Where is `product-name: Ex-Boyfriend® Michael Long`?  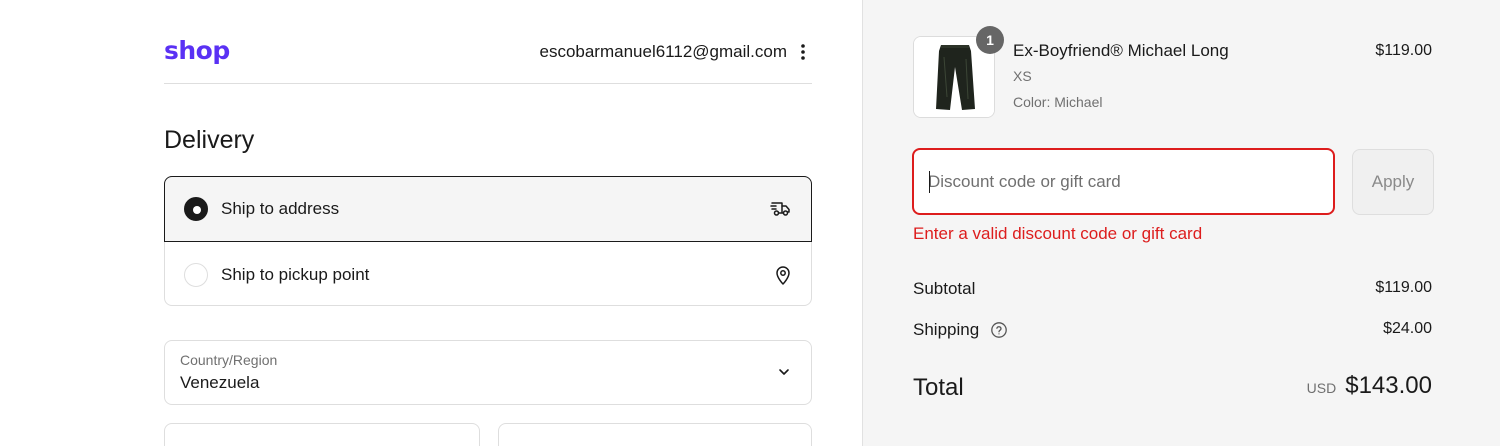 product-name: Ex-Boyfriend® Michael Long is located at coordinates (1121, 50).